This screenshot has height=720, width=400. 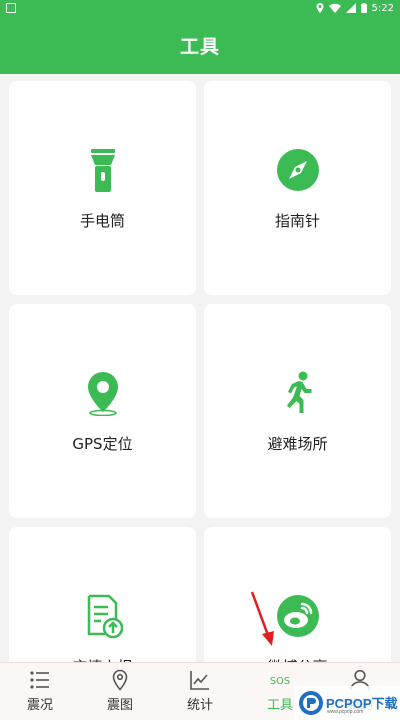 I want to click on nav-label: 工具, so click(x=279, y=705).